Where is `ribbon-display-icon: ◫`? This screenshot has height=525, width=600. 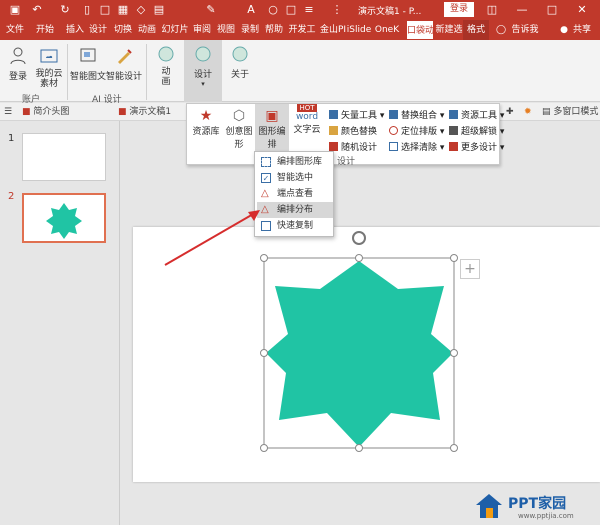
ribbon-display-icon: ◫ is located at coordinates (492, 10).